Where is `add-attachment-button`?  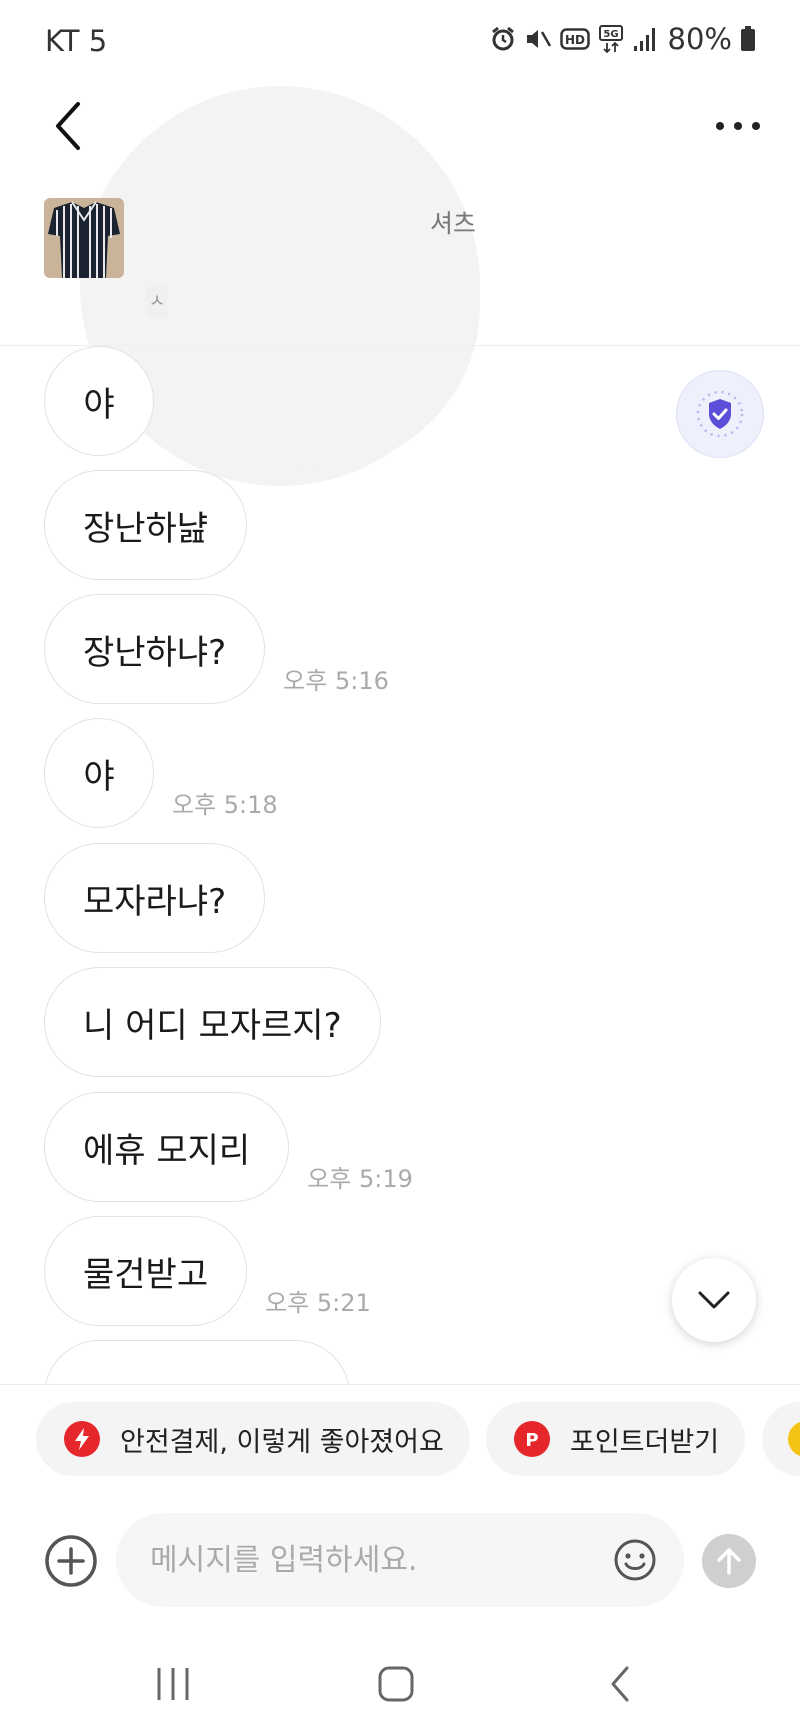 add-attachment-button is located at coordinates (71, 1561).